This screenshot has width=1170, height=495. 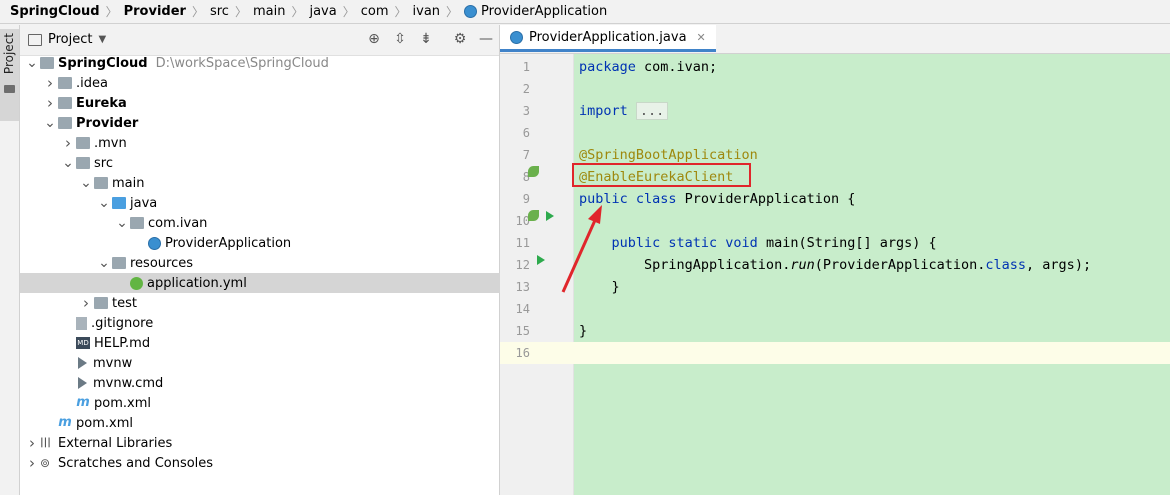 I want to click on tree-item-label: .gitignore, so click(x=122, y=323).